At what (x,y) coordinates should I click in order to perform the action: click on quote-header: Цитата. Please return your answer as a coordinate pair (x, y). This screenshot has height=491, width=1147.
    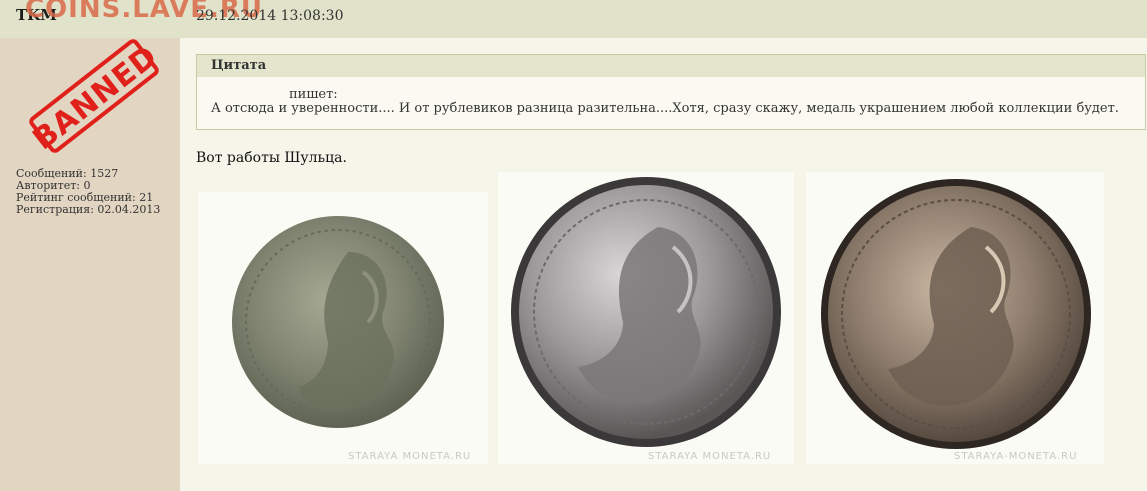
    Looking at the image, I should click on (671, 66).